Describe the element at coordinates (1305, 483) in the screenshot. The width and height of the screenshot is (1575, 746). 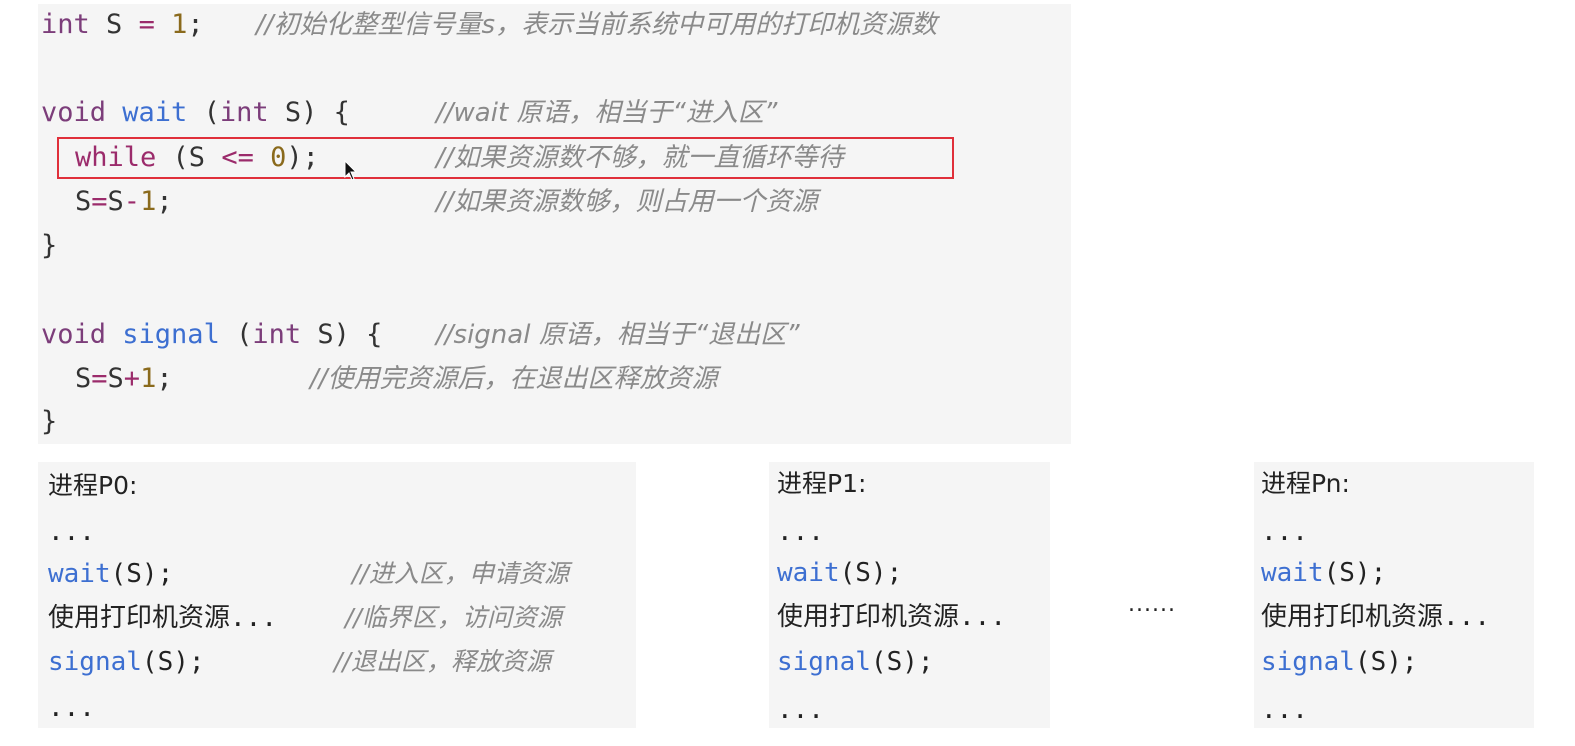
I see `process-title: 进程Pn:` at that location.